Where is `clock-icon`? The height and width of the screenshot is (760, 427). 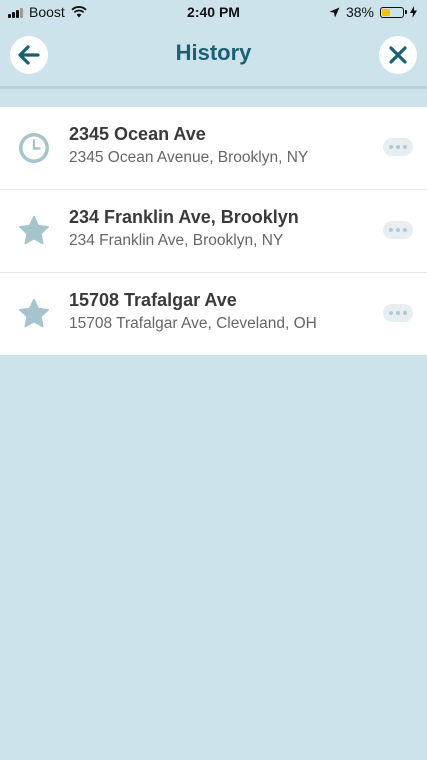 clock-icon is located at coordinates (34, 148).